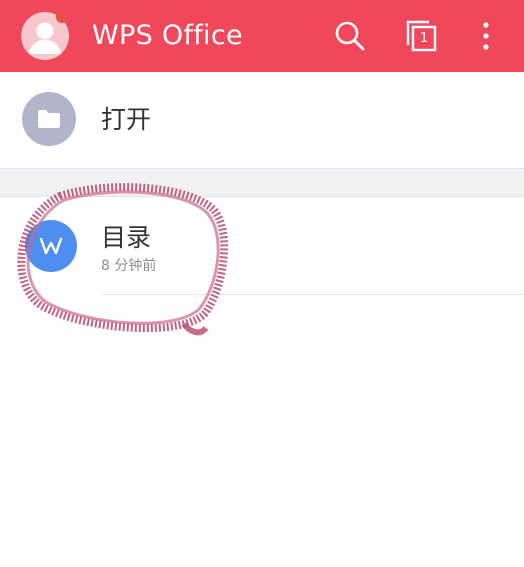 This screenshot has height=567, width=524. I want to click on window-switch-icon: 1, so click(422, 36).